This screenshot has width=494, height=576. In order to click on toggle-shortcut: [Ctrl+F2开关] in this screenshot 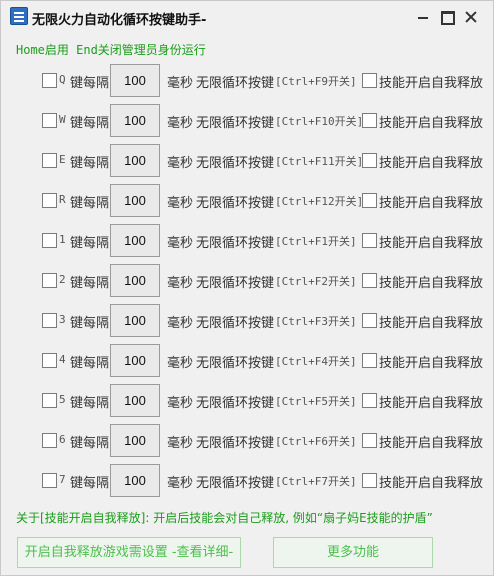, I will do `click(316, 281)`.